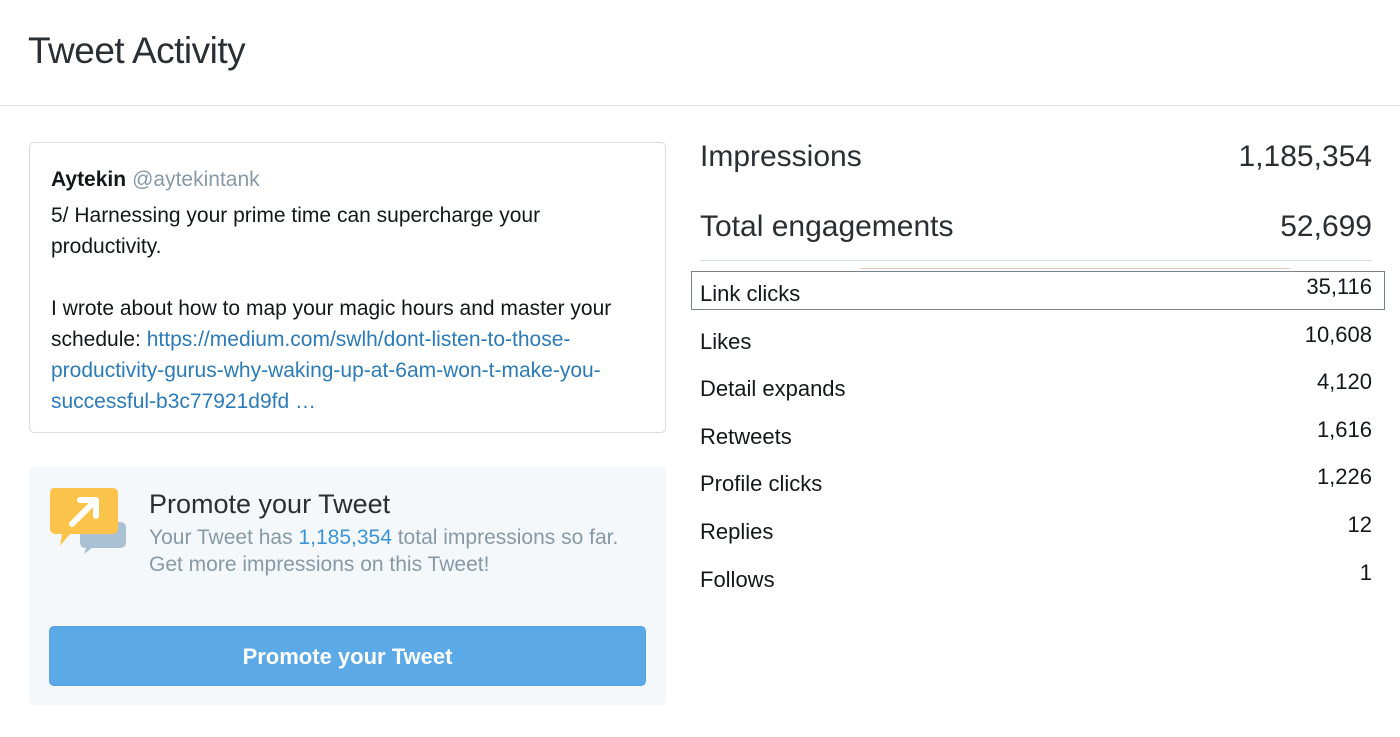 The height and width of the screenshot is (737, 1400). Describe the element at coordinates (750, 293) in the screenshot. I see `engagement-label: Link clicks` at that location.